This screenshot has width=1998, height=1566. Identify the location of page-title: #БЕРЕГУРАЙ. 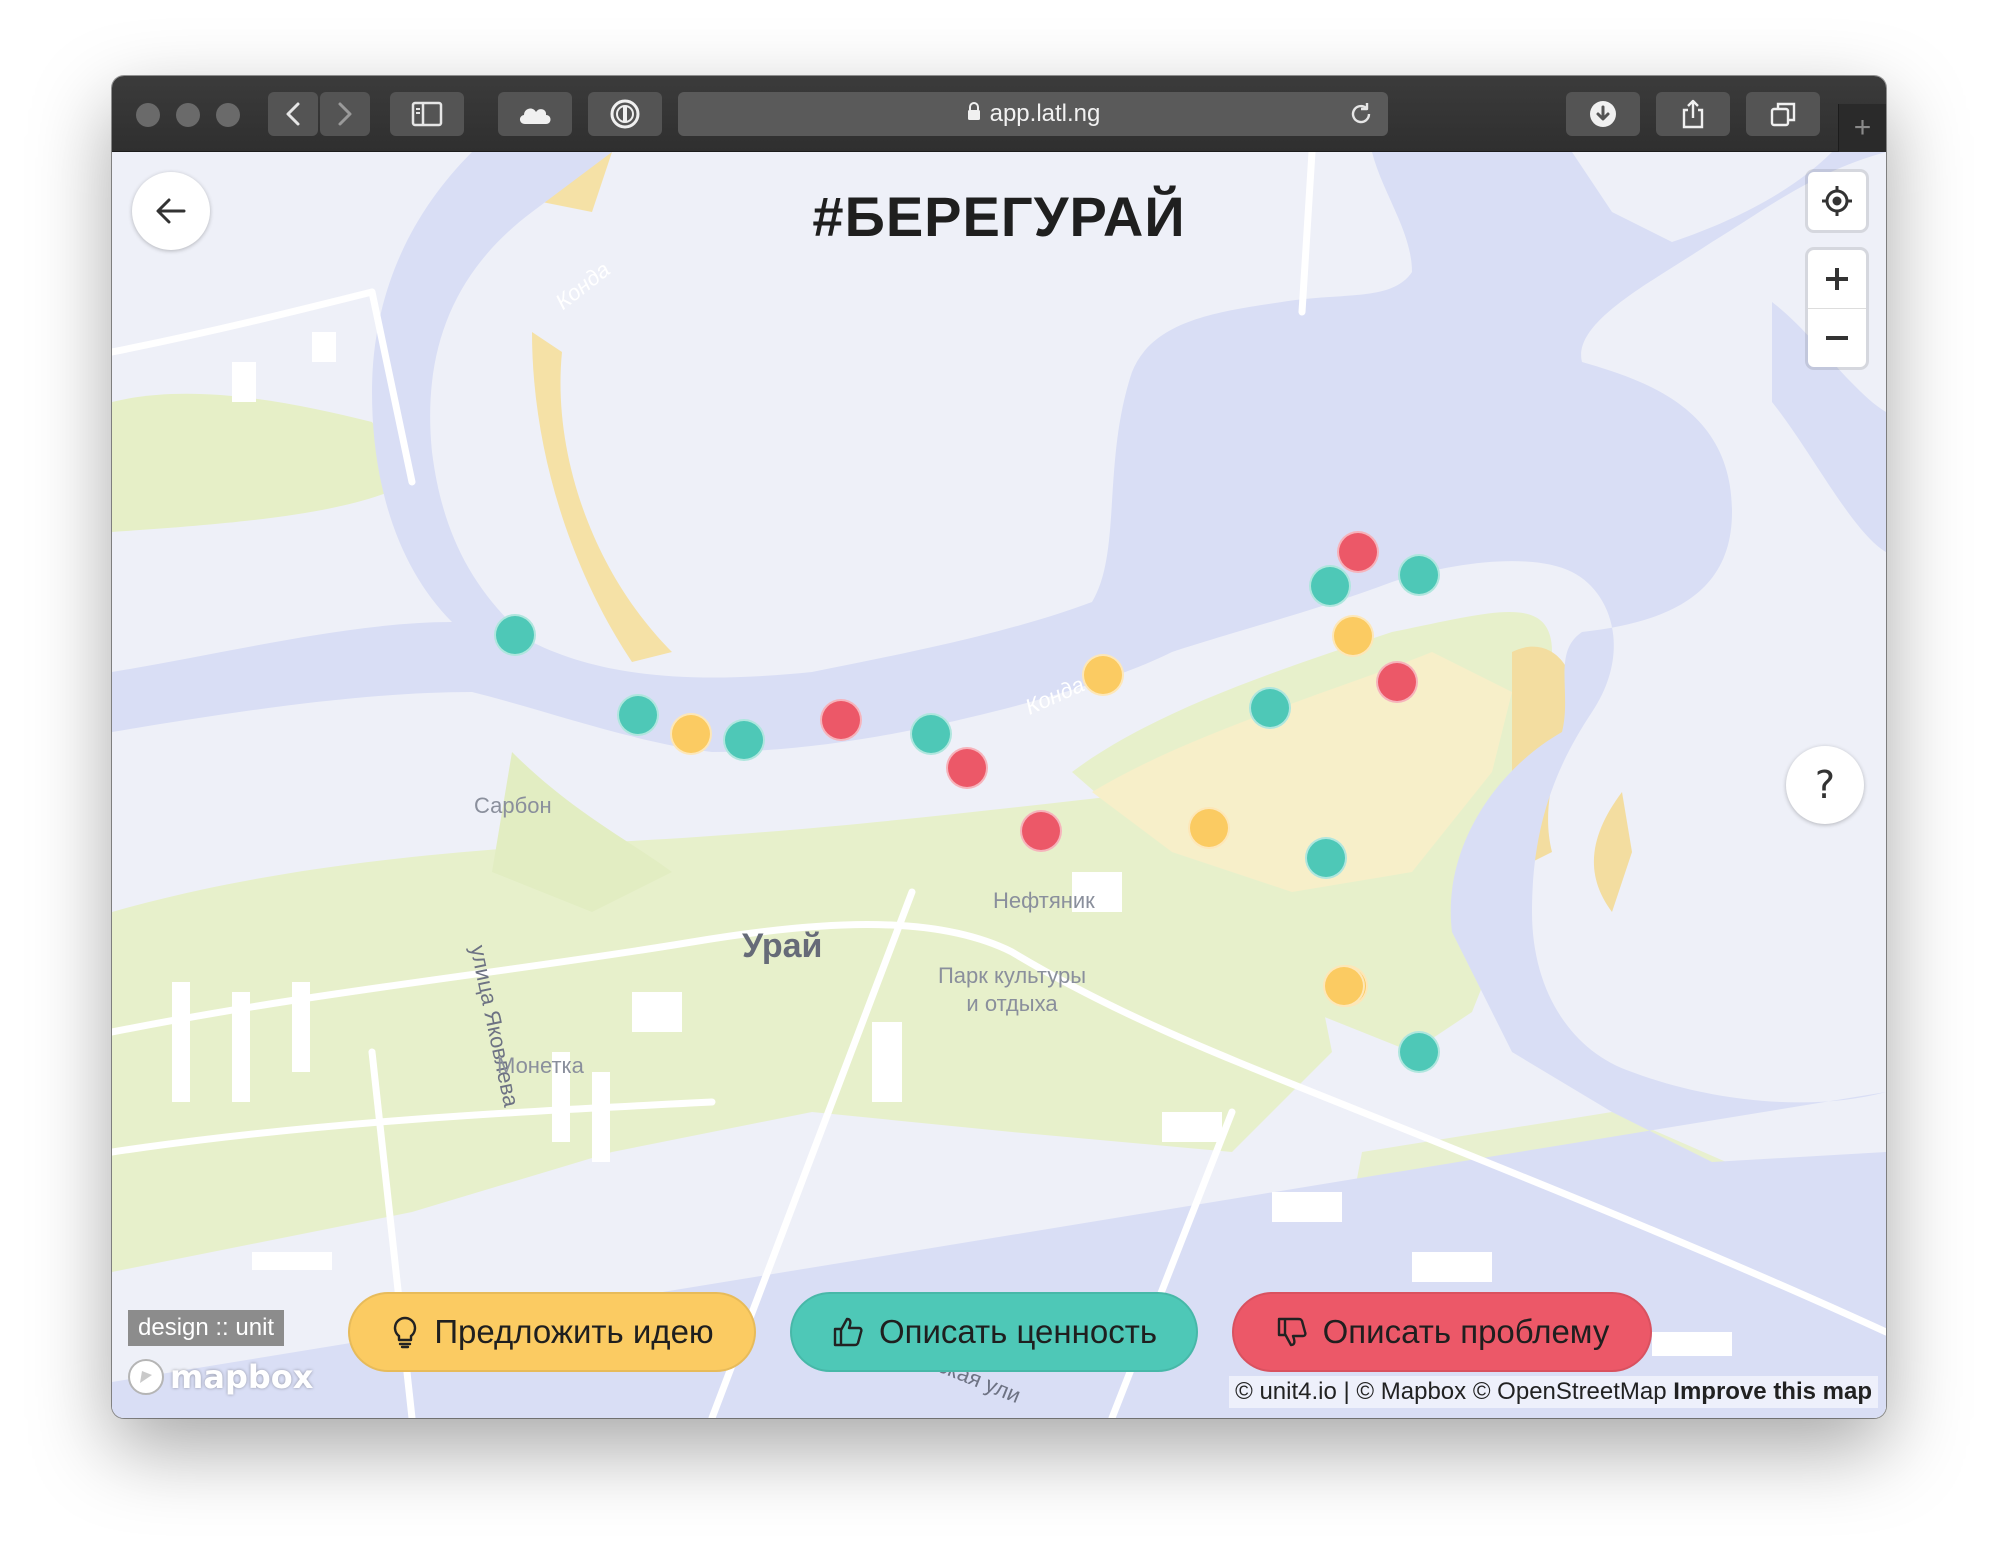
(999, 216).